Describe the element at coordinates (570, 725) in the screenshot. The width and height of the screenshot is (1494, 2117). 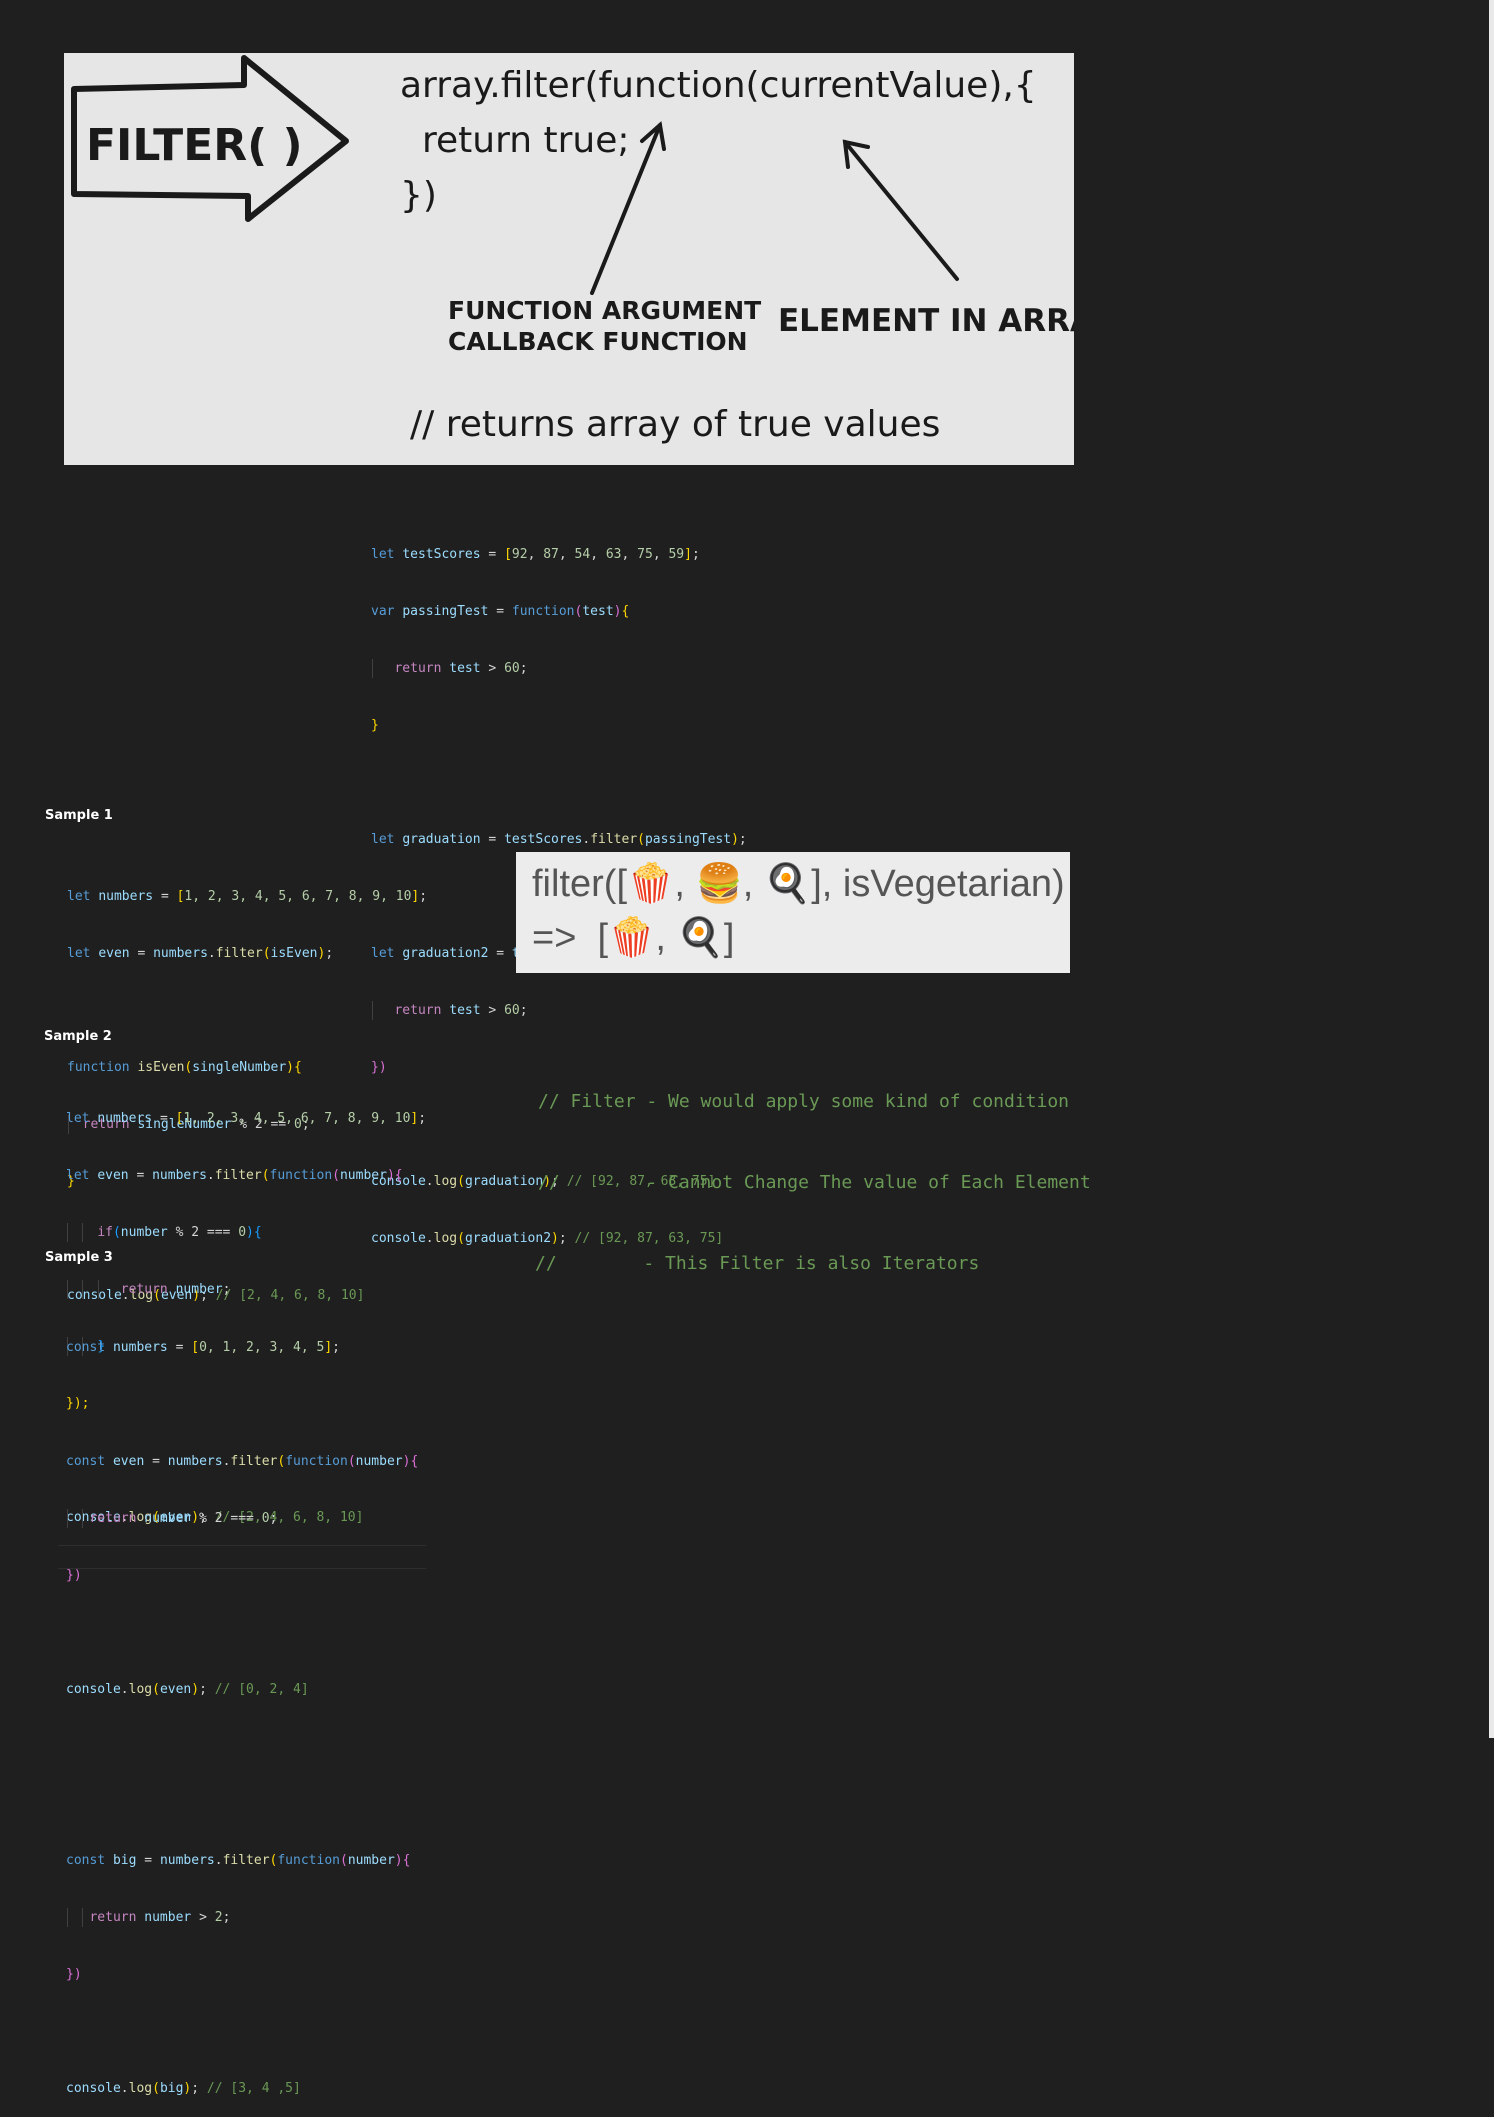
I see `code-line: }` at that location.